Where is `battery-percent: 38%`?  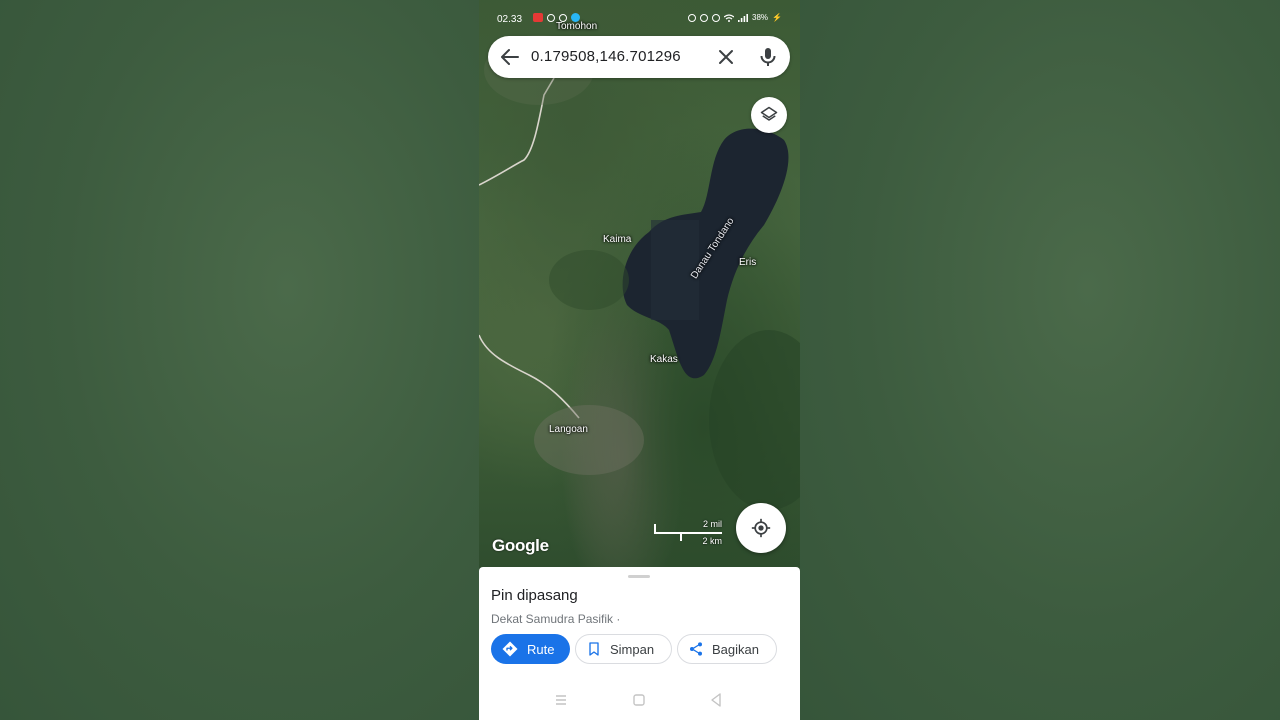
battery-percent: 38% is located at coordinates (760, 17).